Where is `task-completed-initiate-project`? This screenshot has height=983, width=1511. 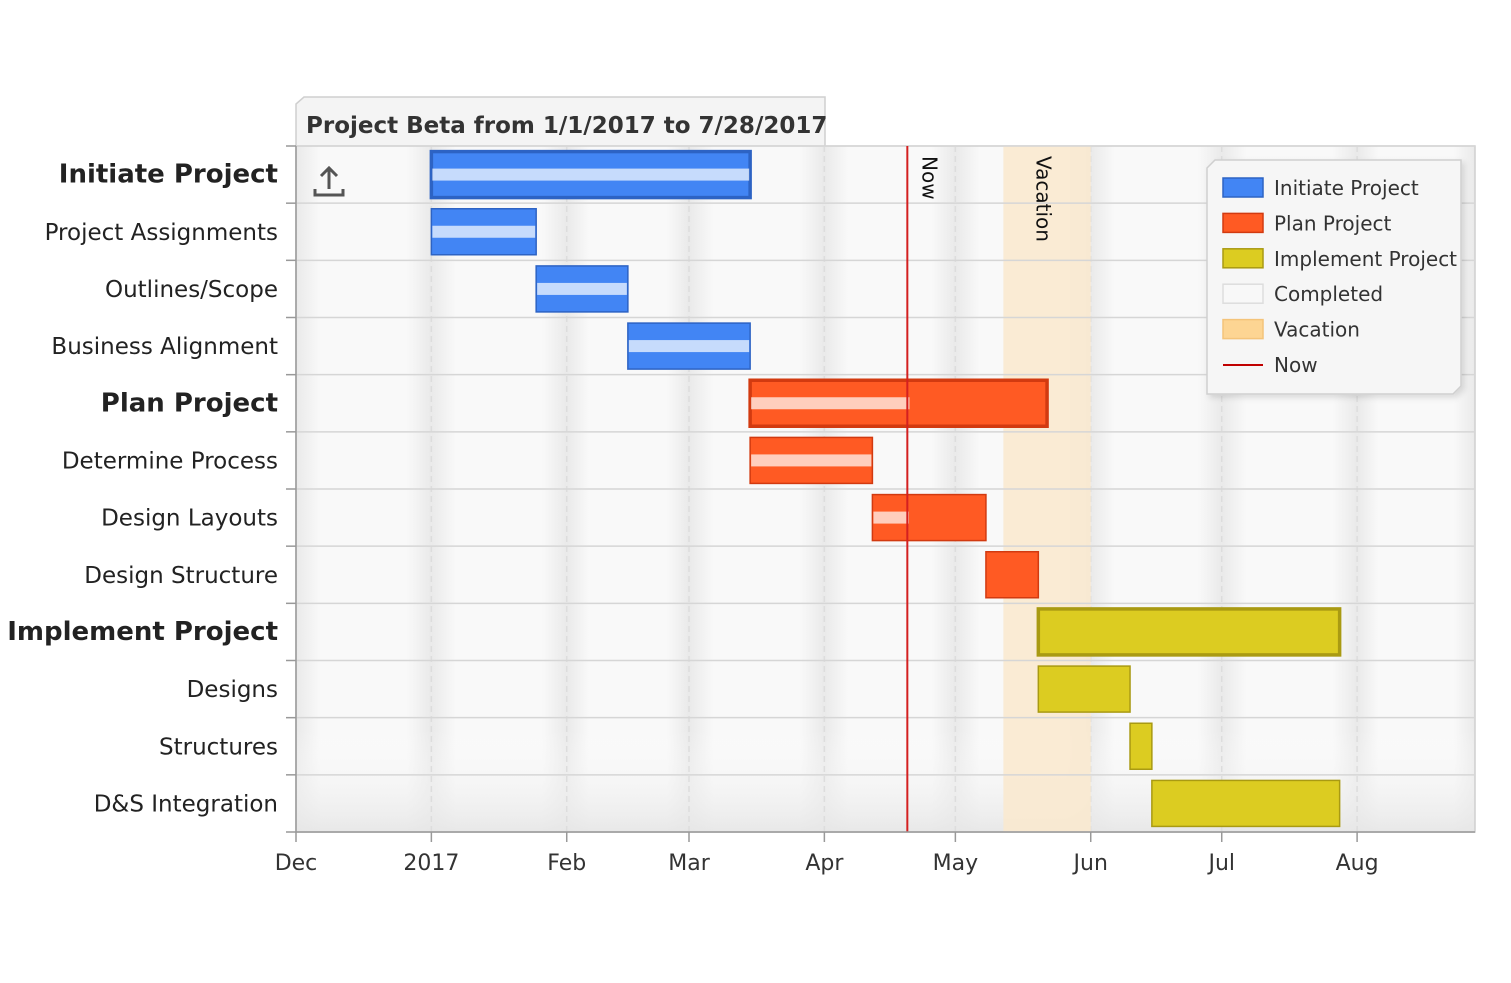 task-completed-initiate-project is located at coordinates (591, 174).